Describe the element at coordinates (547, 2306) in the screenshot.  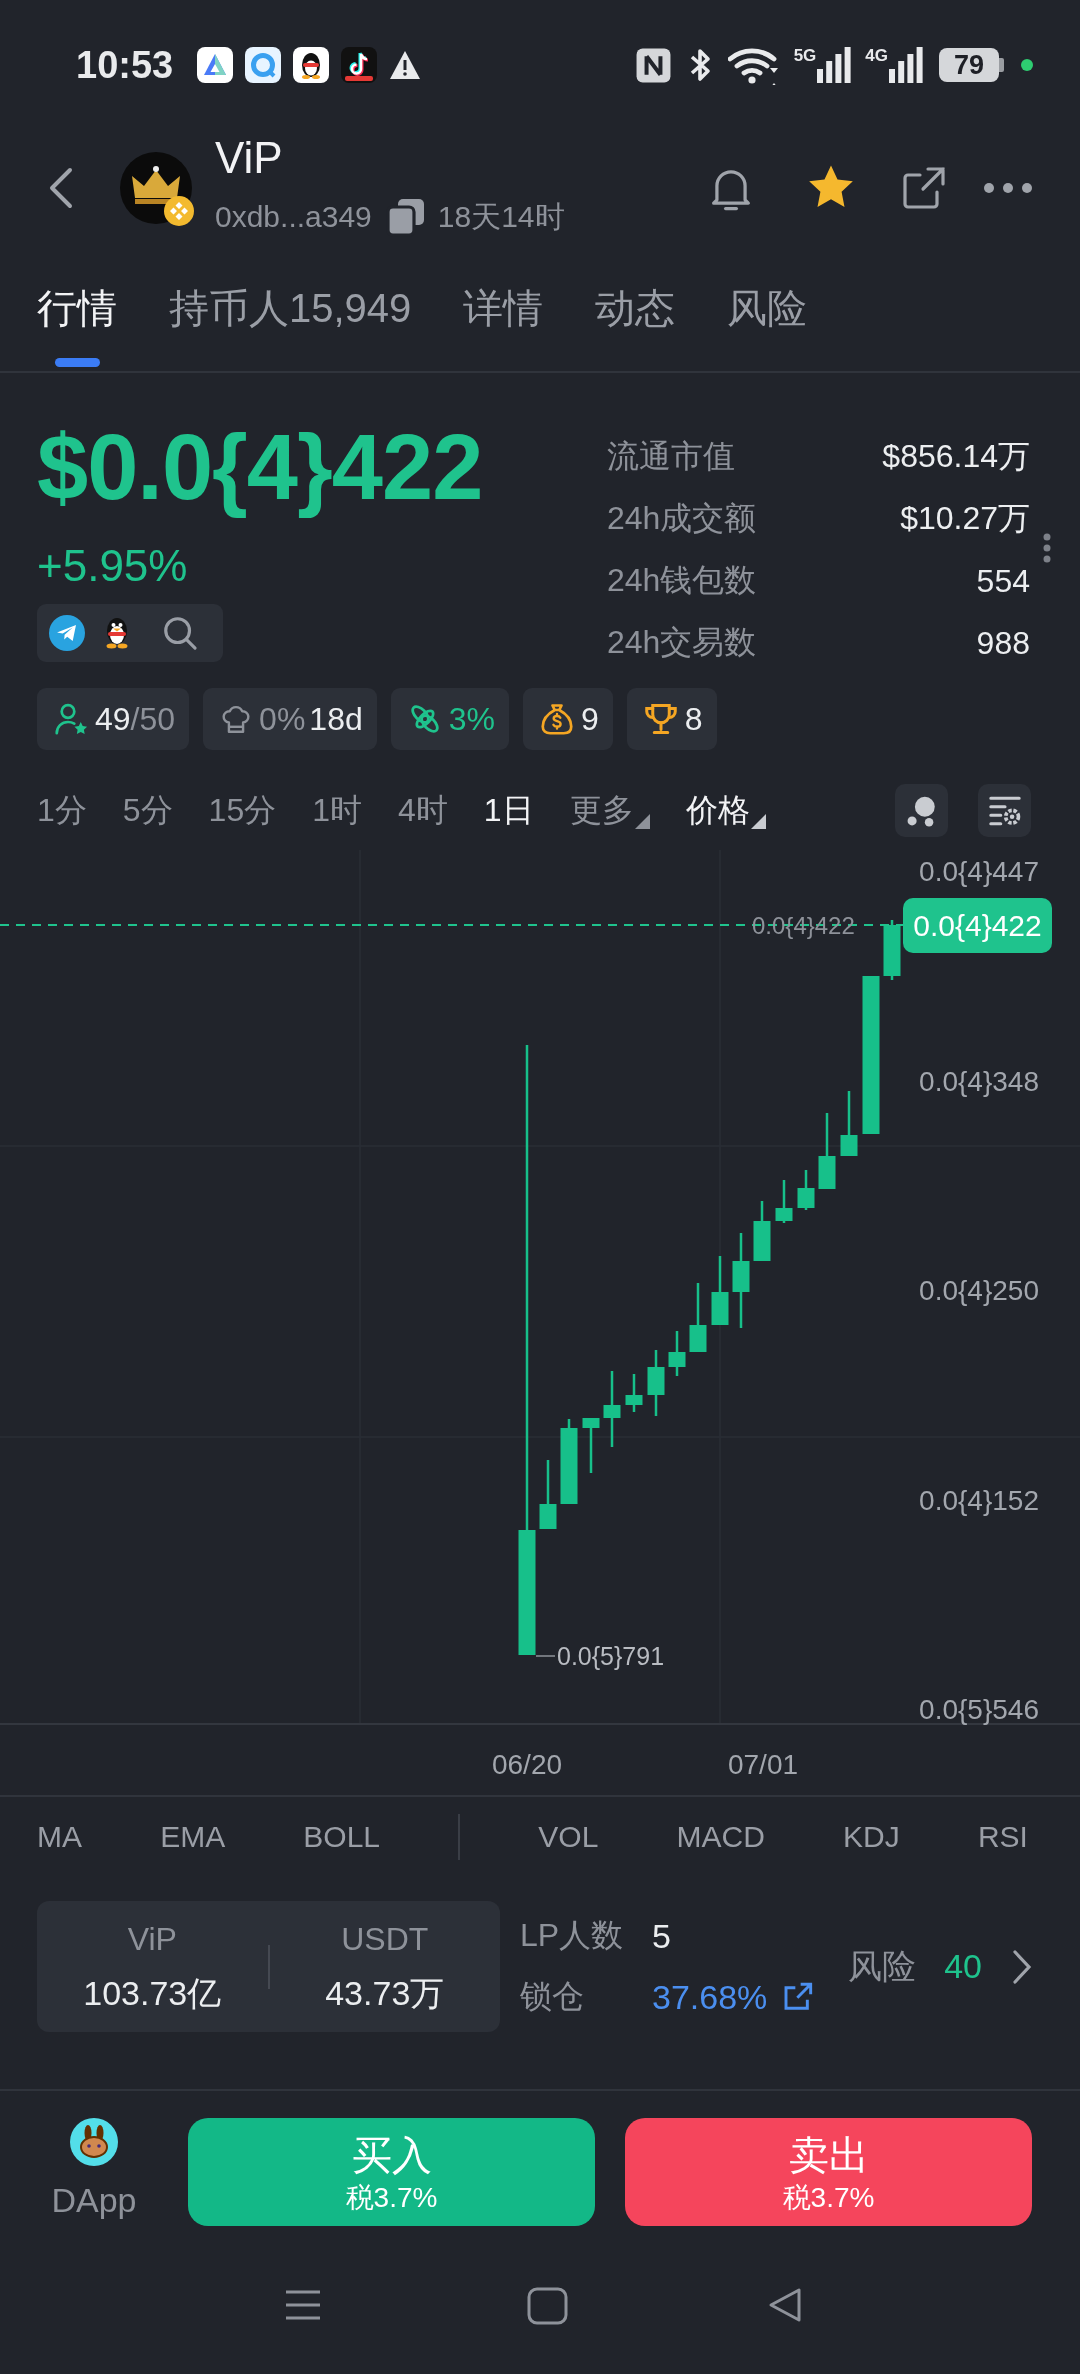
I see `square-icon` at that location.